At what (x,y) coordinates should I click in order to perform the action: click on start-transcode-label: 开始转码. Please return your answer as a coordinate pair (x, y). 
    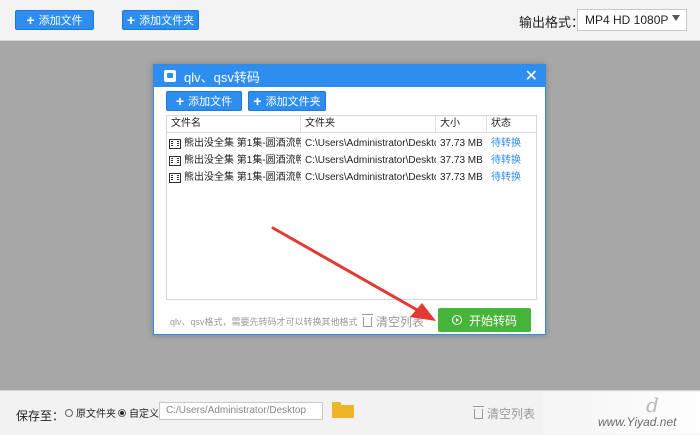
    Looking at the image, I should click on (492, 320).